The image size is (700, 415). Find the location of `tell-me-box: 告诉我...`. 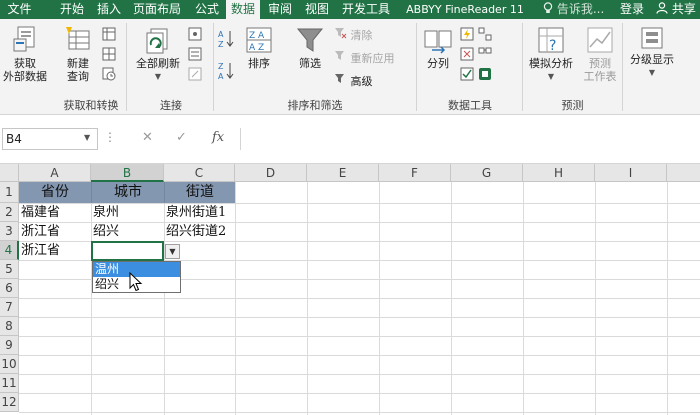

tell-me-box: 告诉我... is located at coordinates (573, 9).